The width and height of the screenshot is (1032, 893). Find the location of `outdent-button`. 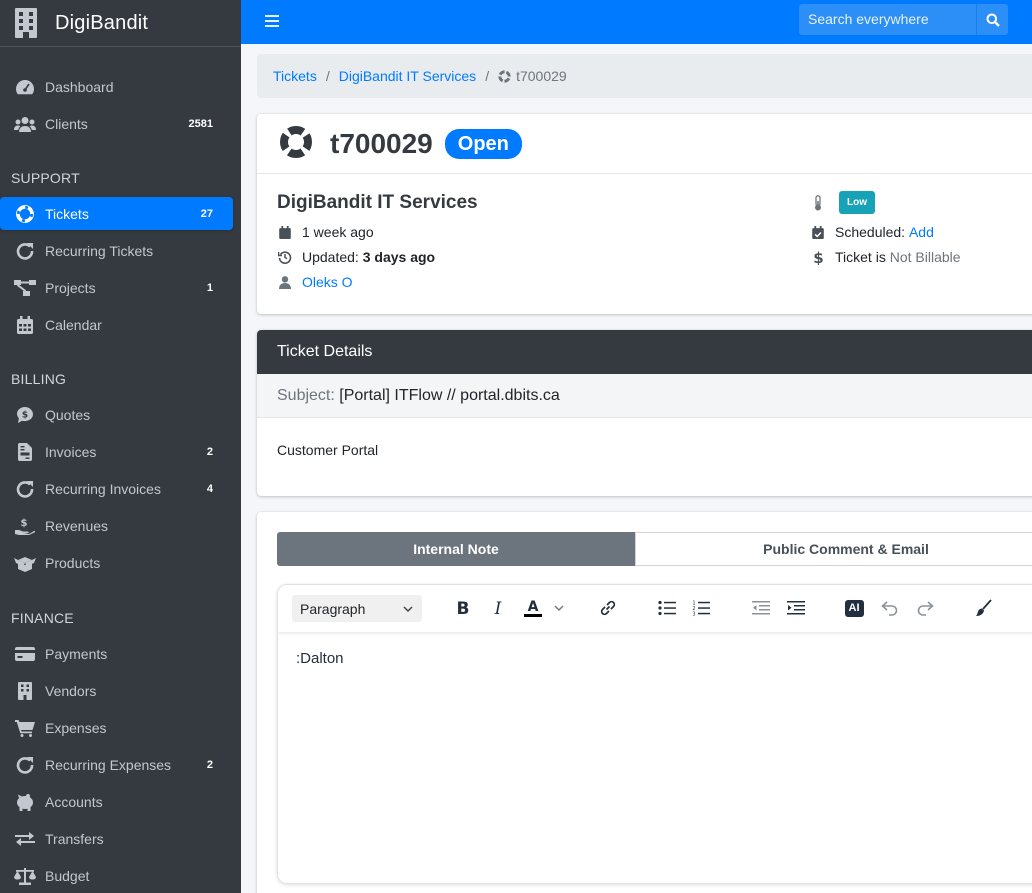

outdent-button is located at coordinates (761, 608).